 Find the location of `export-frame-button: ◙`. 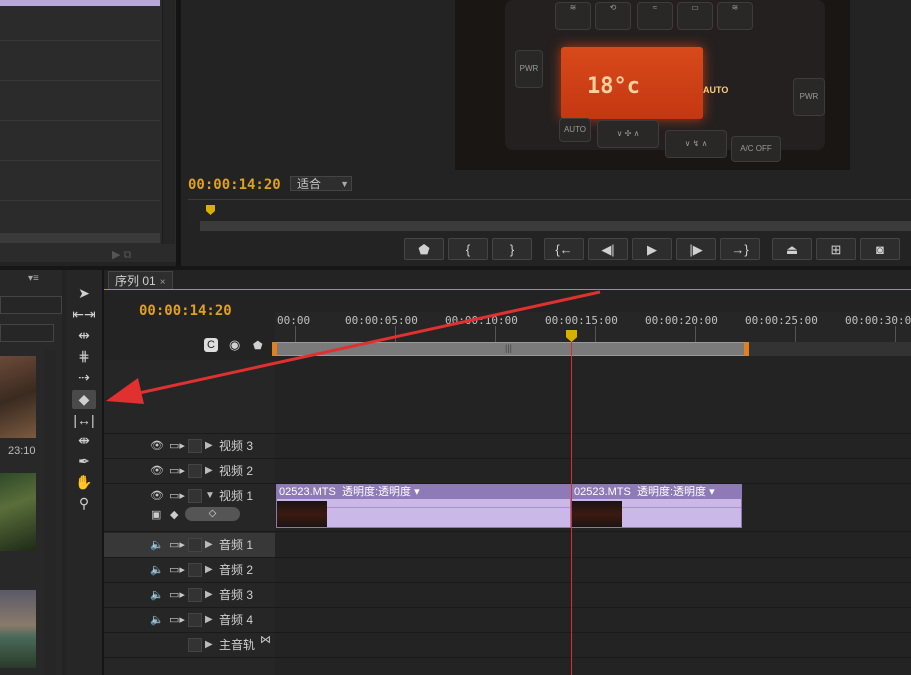

export-frame-button: ◙ is located at coordinates (880, 249).